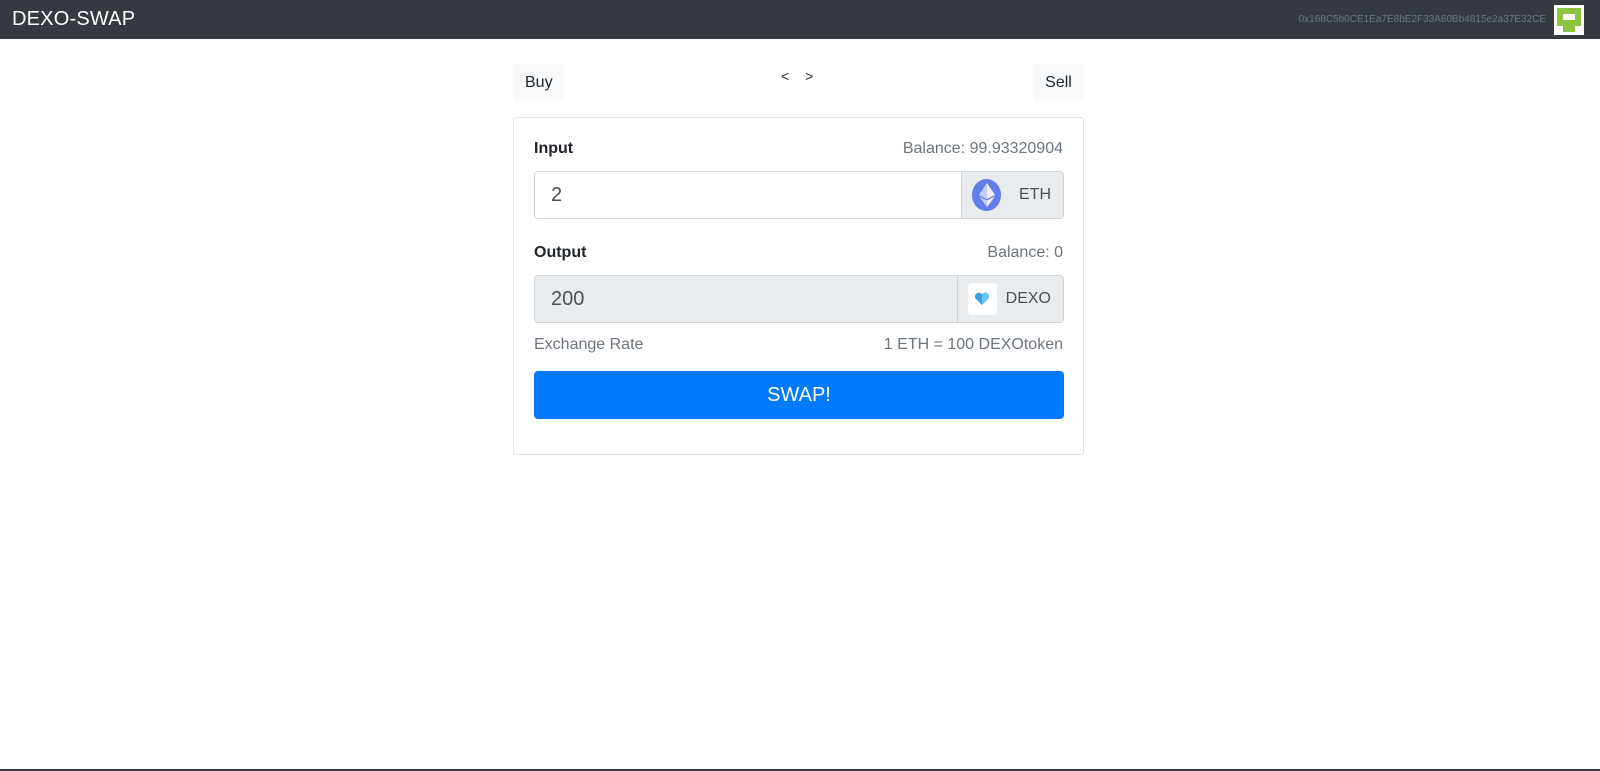 The height and width of the screenshot is (771, 1600). What do you see at coordinates (982, 299) in the screenshot?
I see `dexo-token-icon` at bounding box center [982, 299].